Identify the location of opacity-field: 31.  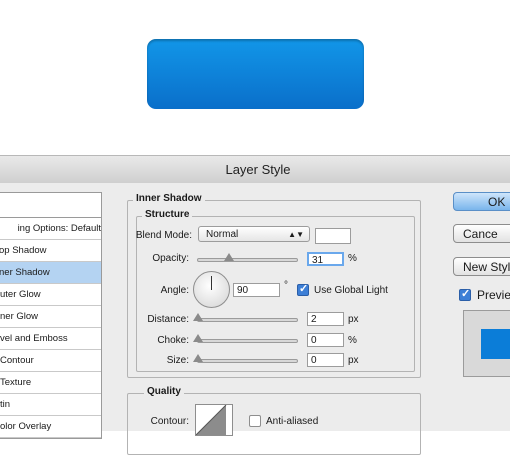
(325, 259).